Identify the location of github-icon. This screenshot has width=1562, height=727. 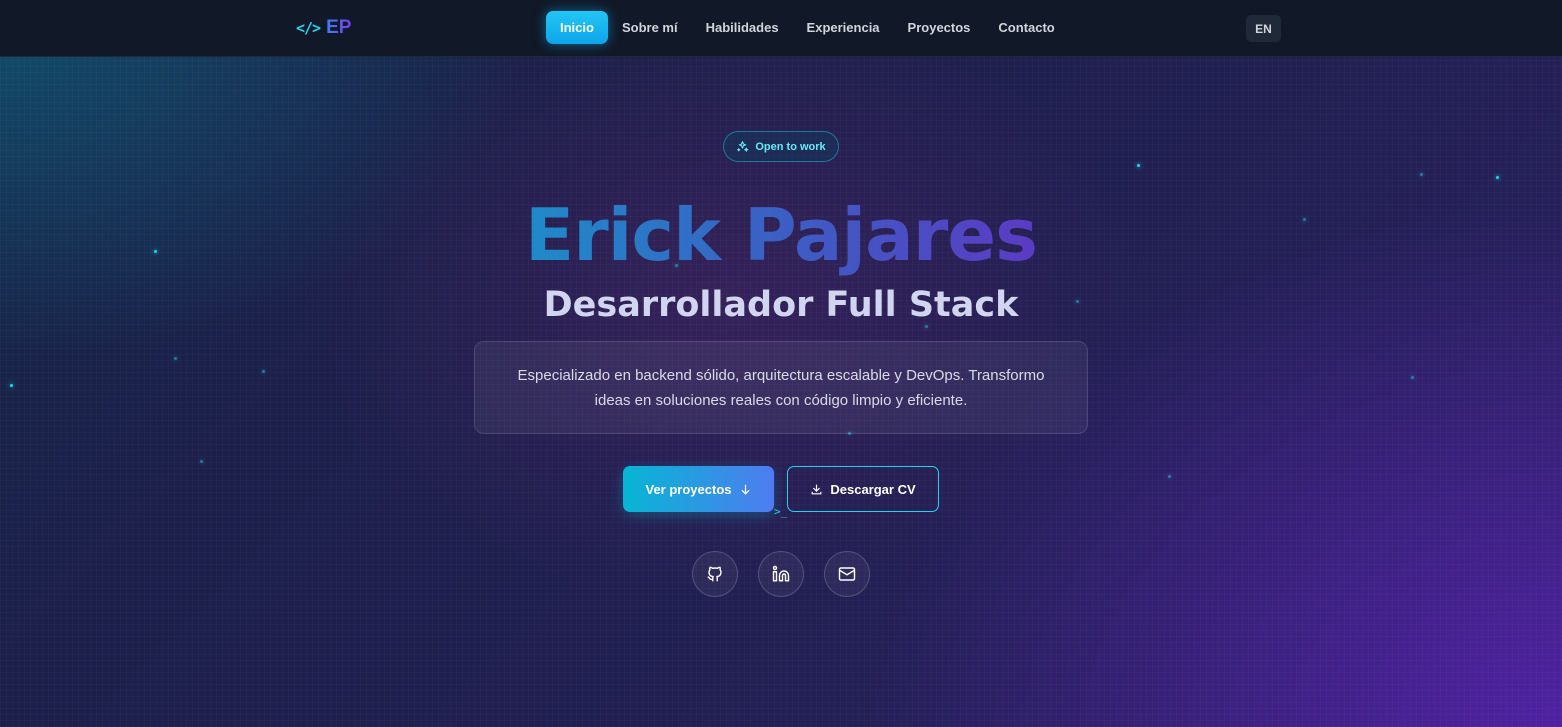
(715, 574).